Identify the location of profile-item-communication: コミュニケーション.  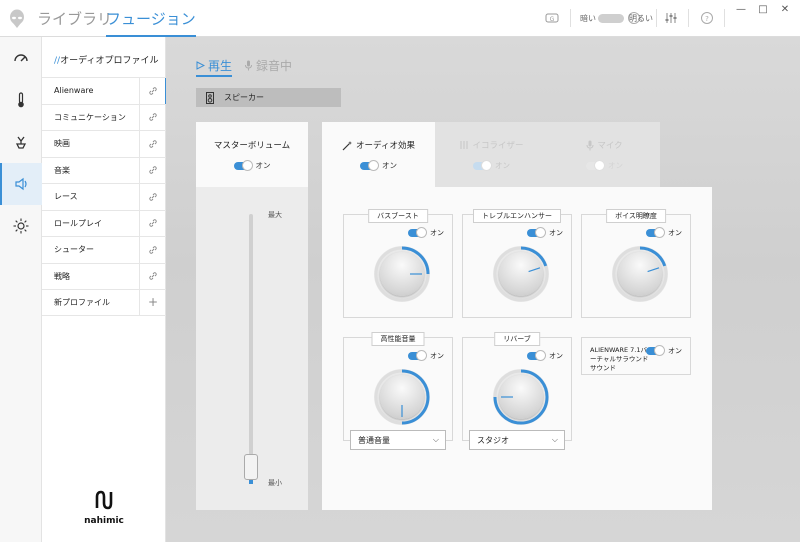
(104, 116).